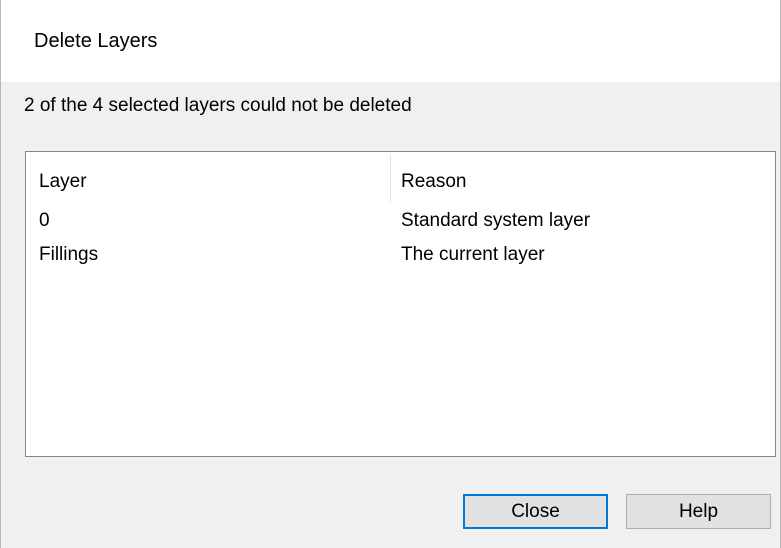 The height and width of the screenshot is (548, 781). I want to click on help-button: Help, so click(698, 511).